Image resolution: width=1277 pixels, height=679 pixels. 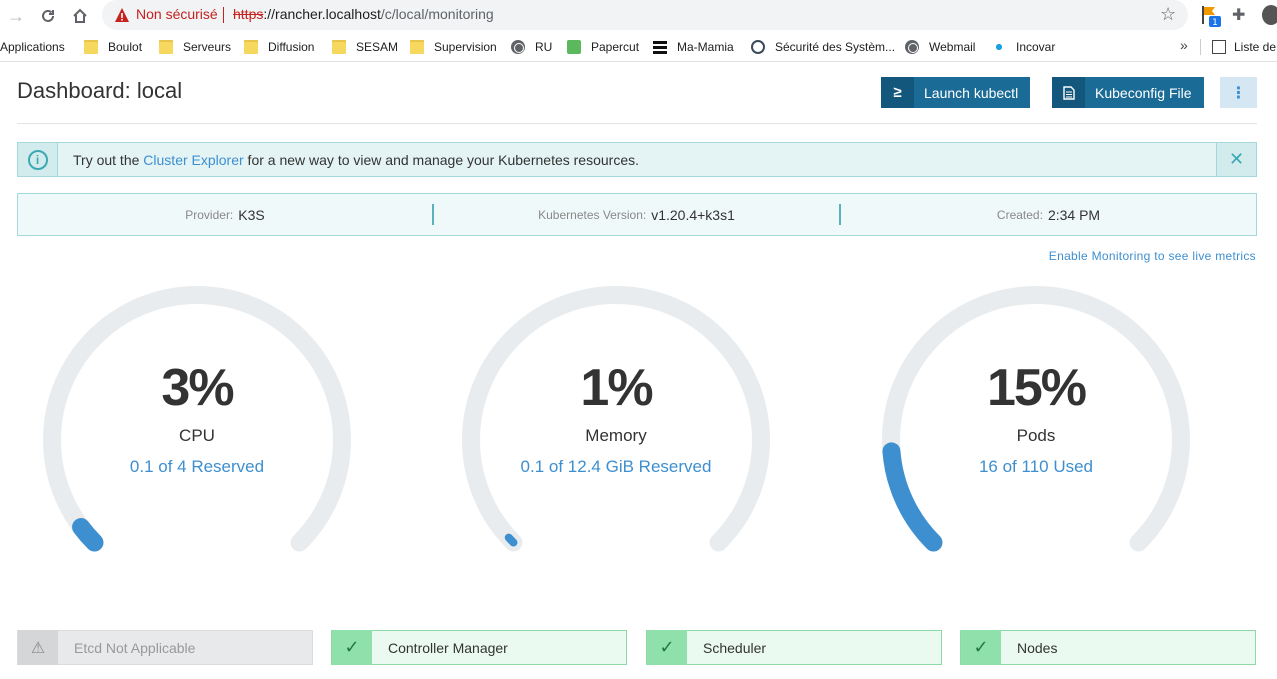 I want to click on bookmark-label: Webmail, so click(x=952, y=47).